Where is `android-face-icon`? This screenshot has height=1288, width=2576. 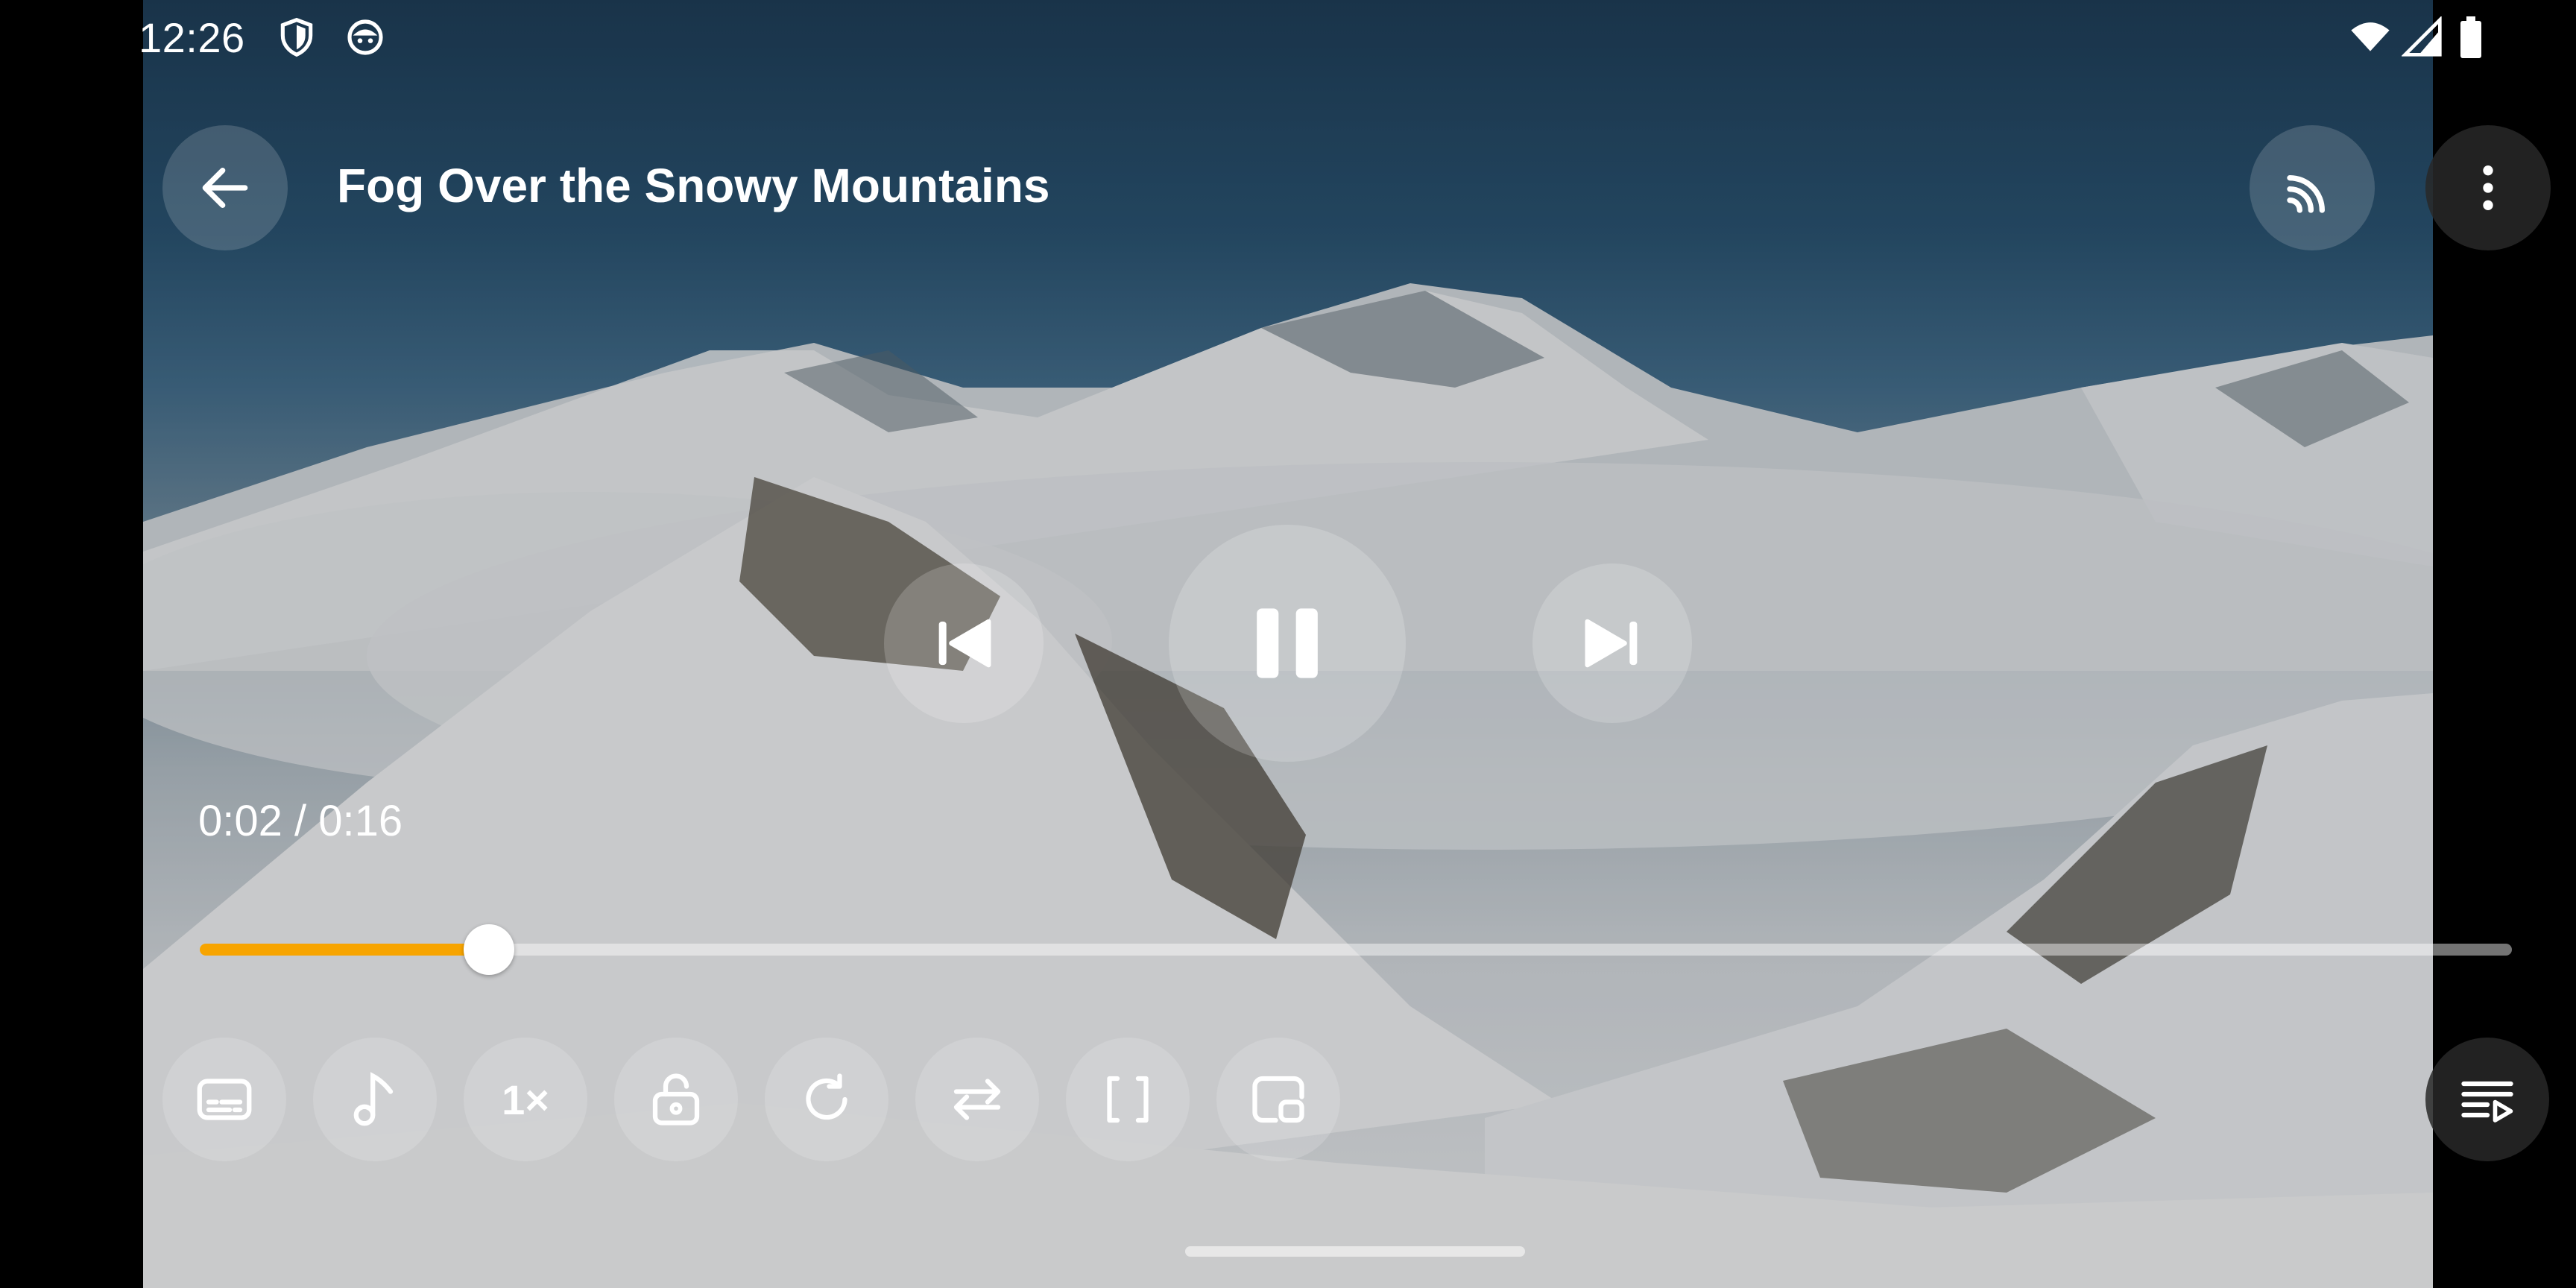 android-face-icon is located at coordinates (365, 37).